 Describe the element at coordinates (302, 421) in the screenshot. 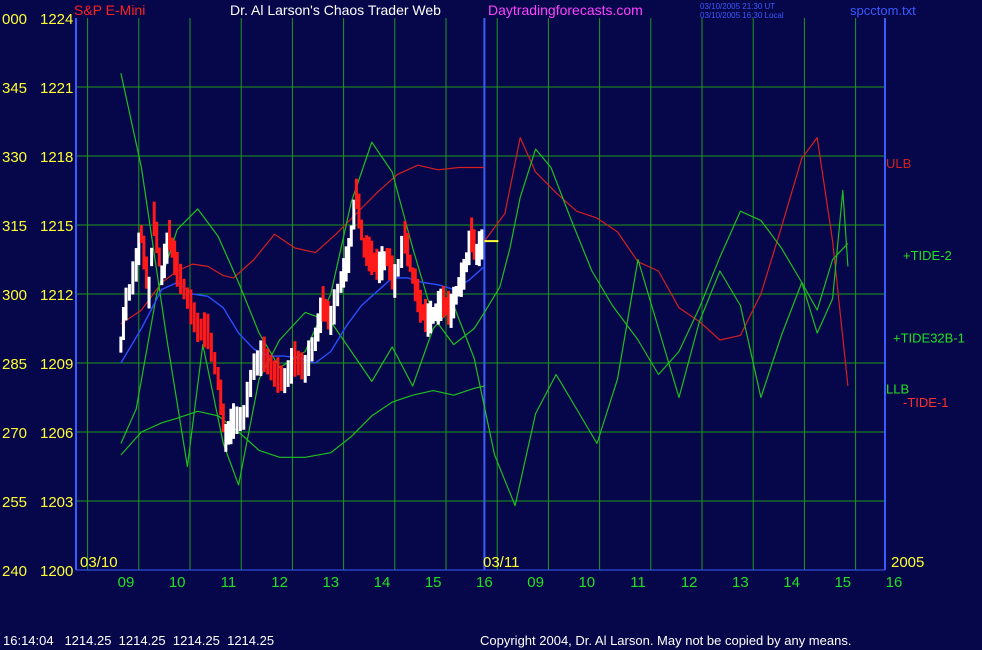

I see `llb-line` at that location.